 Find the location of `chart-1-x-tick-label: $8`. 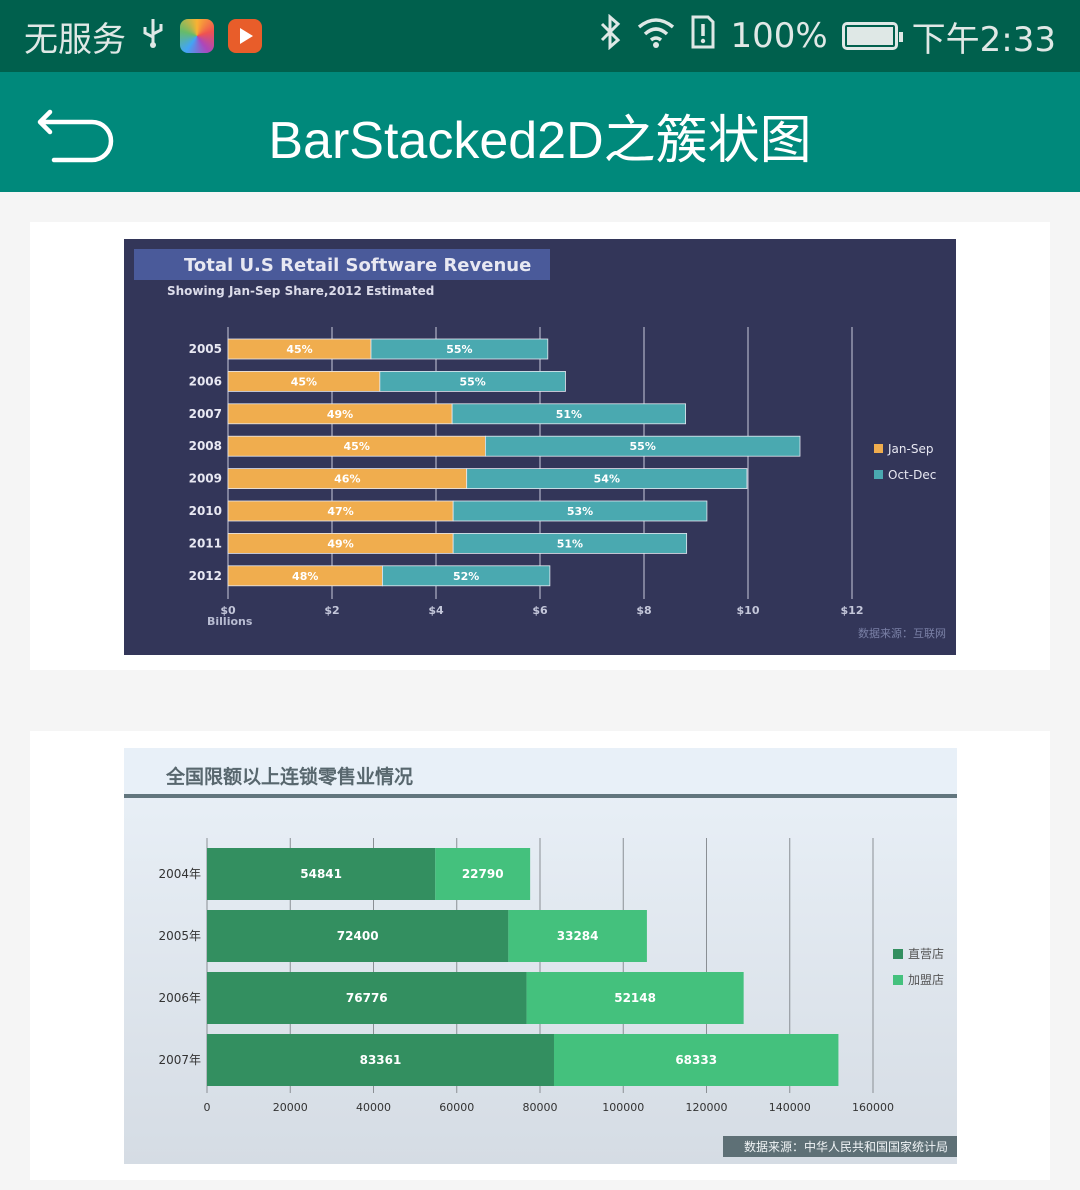

chart-1-x-tick-label: $8 is located at coordinates (643, 610).